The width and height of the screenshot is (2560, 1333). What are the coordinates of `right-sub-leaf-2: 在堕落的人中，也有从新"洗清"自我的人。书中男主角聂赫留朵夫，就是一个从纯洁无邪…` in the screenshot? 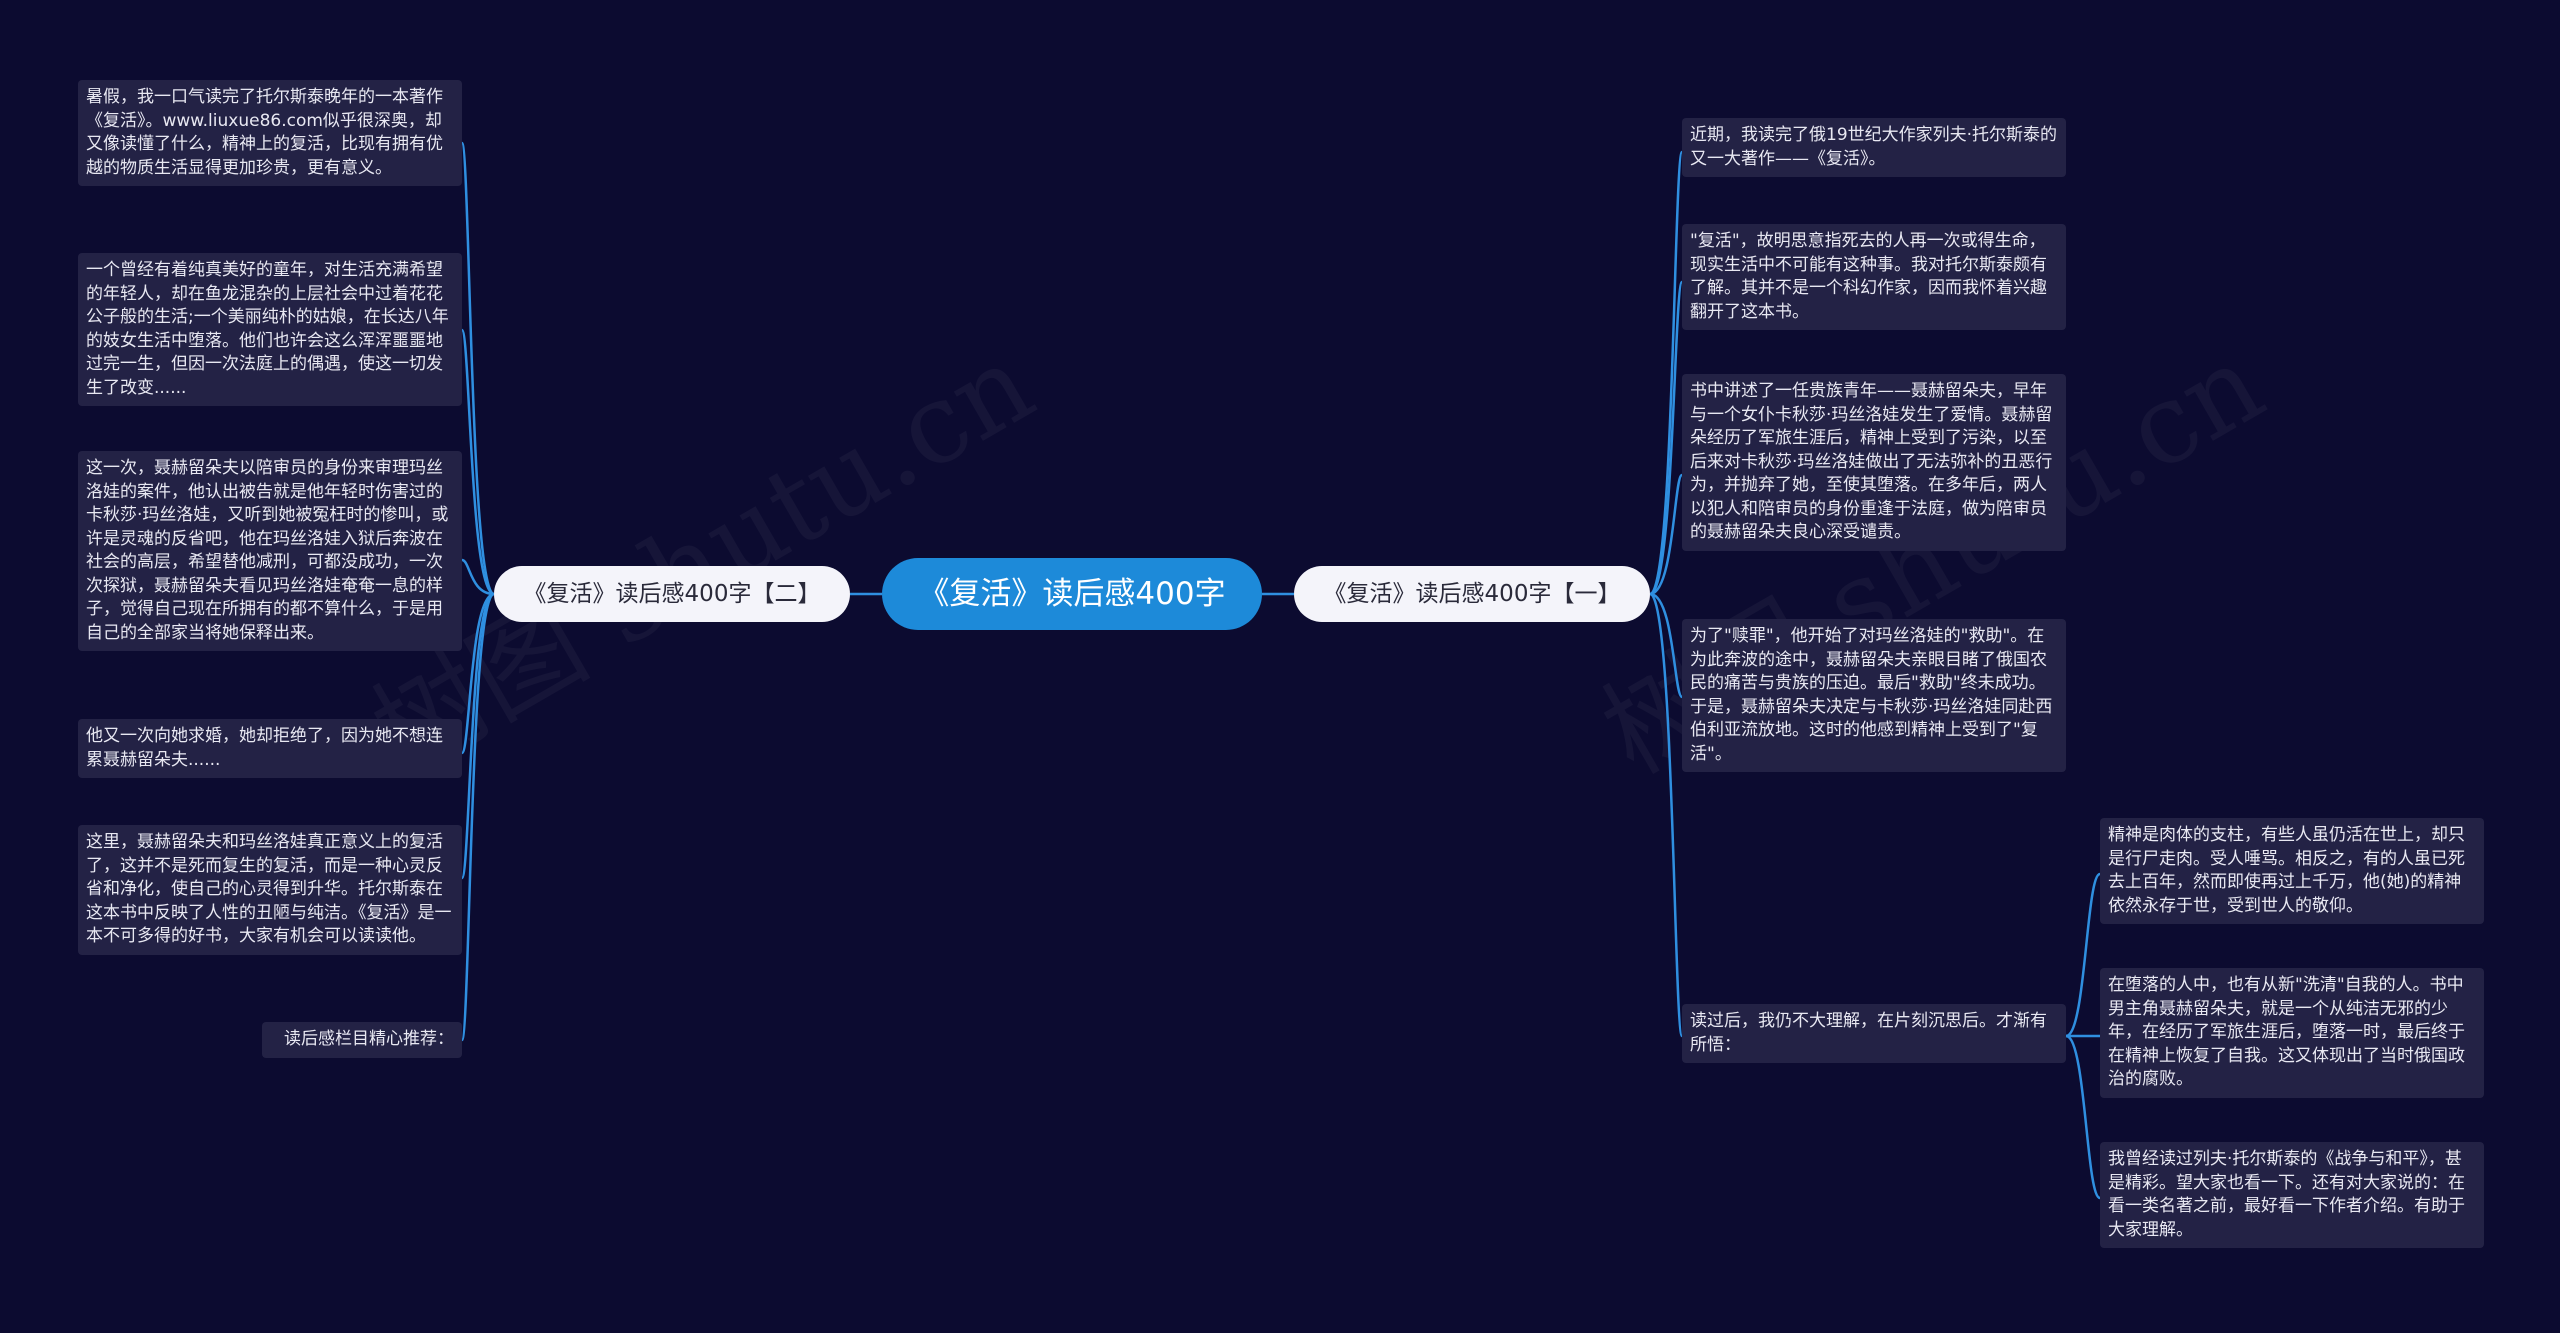 It's located at (2292, 1033).